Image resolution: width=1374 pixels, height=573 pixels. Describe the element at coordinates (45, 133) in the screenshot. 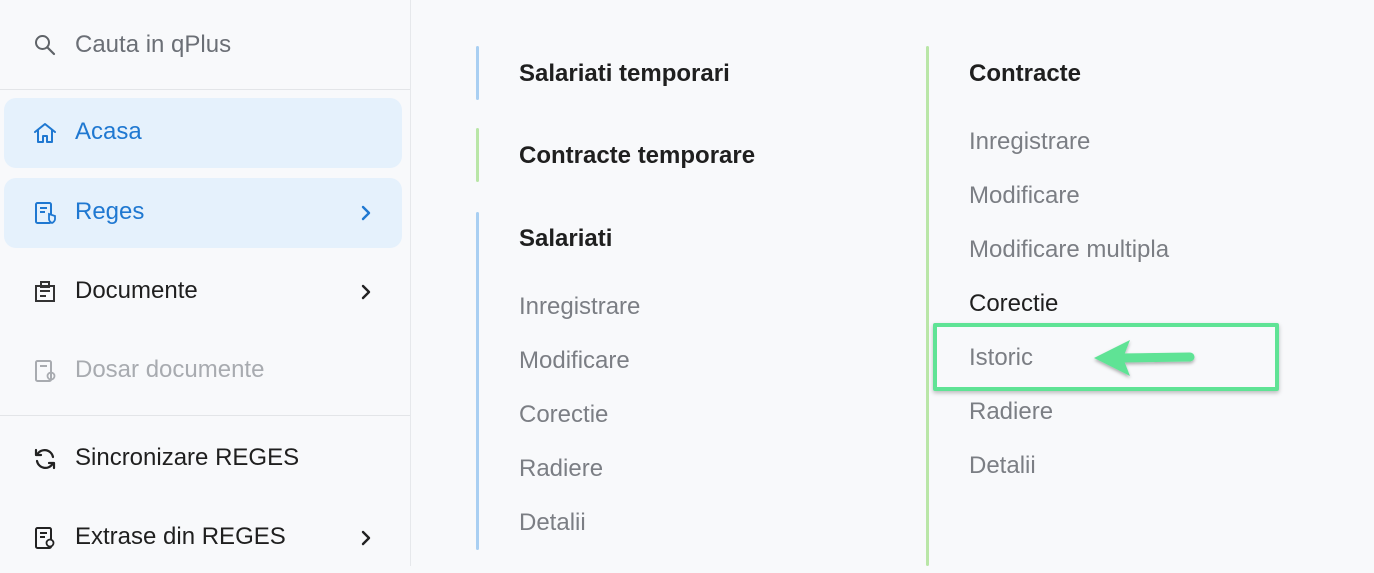

I see `home-icon` at that location.